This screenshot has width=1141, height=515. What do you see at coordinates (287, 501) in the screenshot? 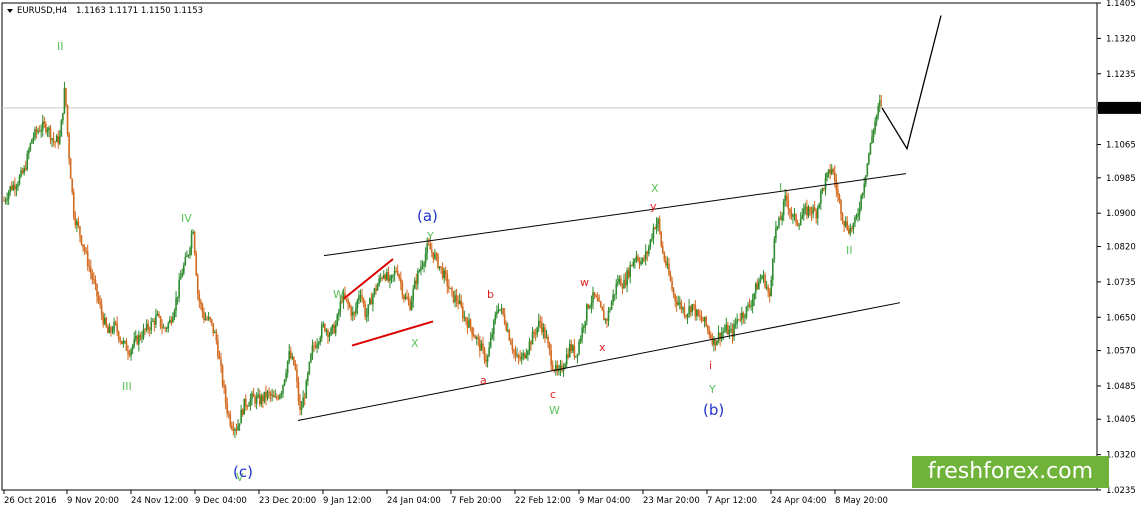
I see `x-tick-label: 23 Dec 20:00` at bounding box center [287, 501].